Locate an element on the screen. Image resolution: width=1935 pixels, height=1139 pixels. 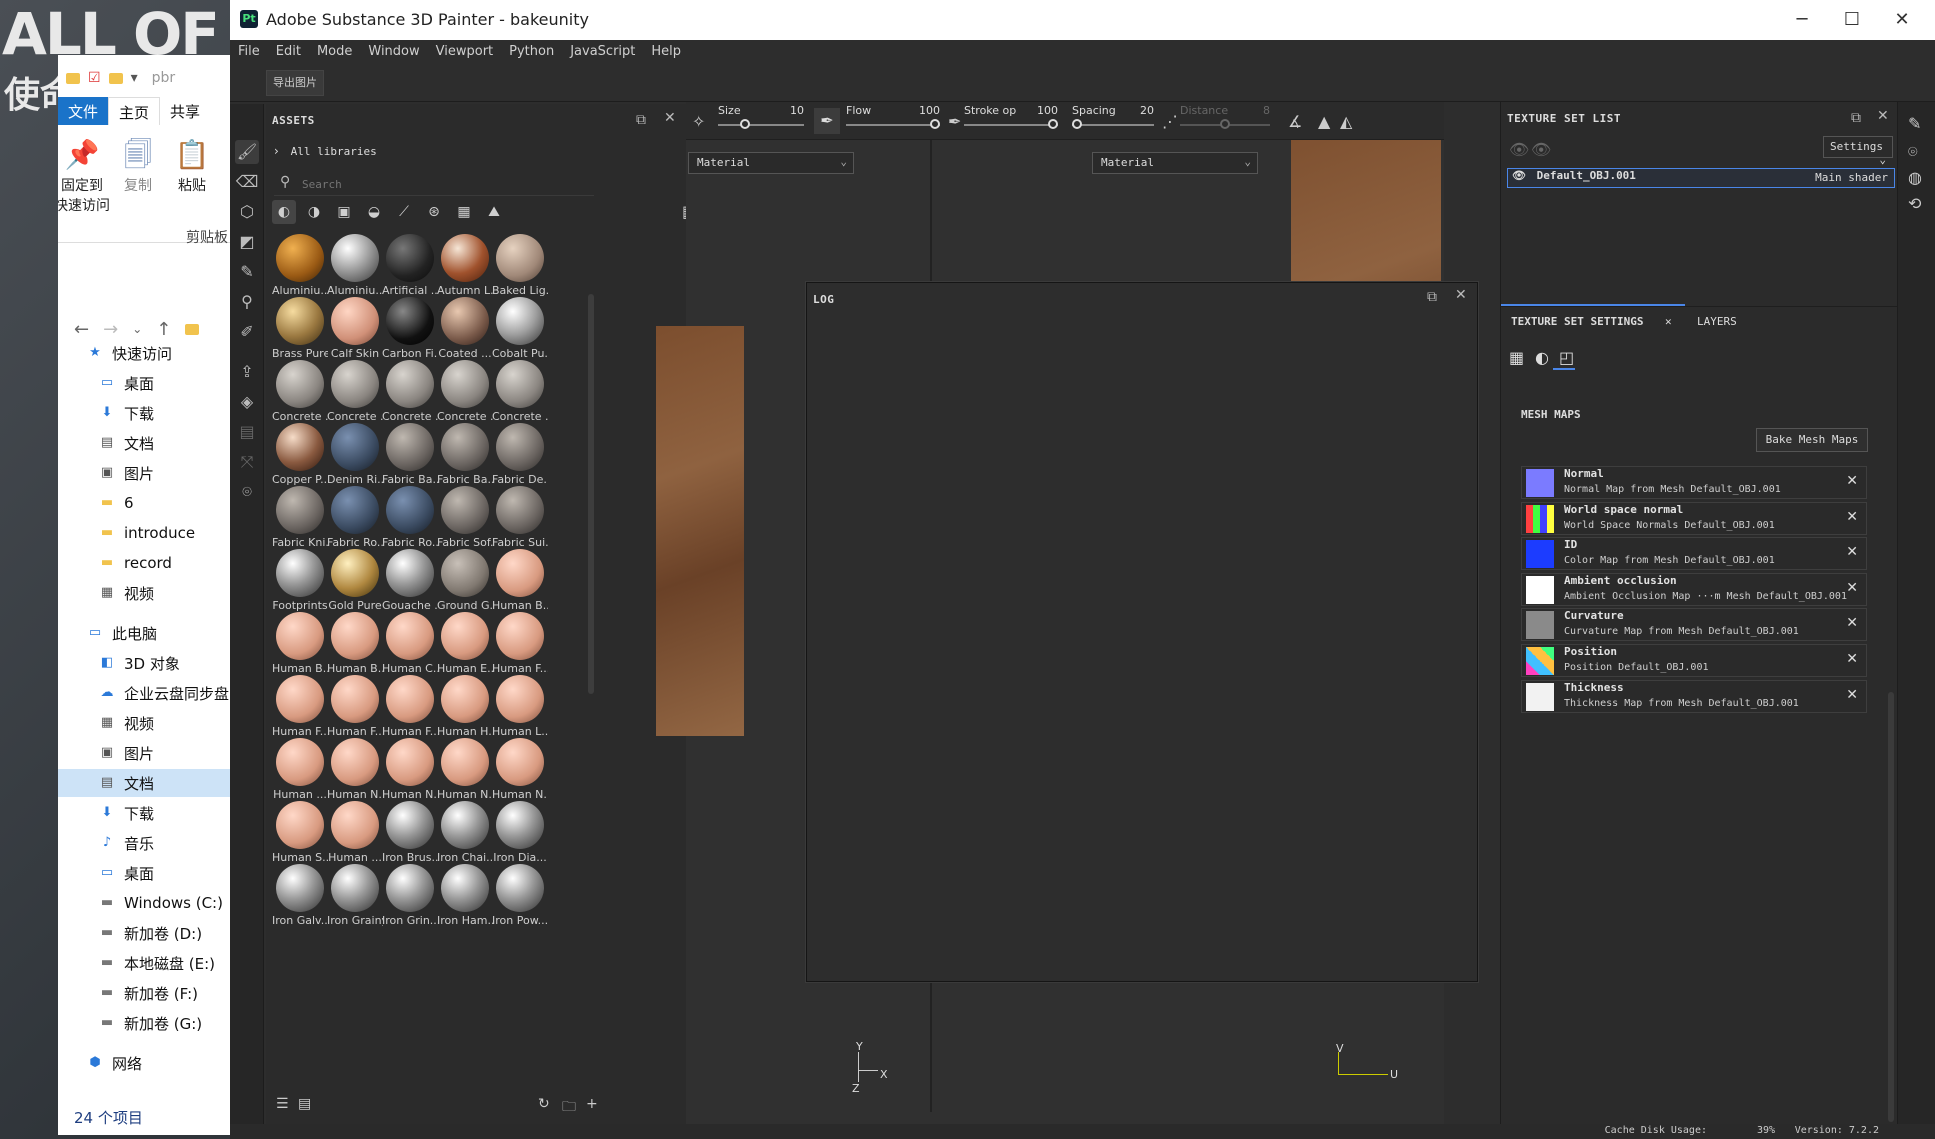
flow-property: Flow 100 is located at coordinates (893, 116).